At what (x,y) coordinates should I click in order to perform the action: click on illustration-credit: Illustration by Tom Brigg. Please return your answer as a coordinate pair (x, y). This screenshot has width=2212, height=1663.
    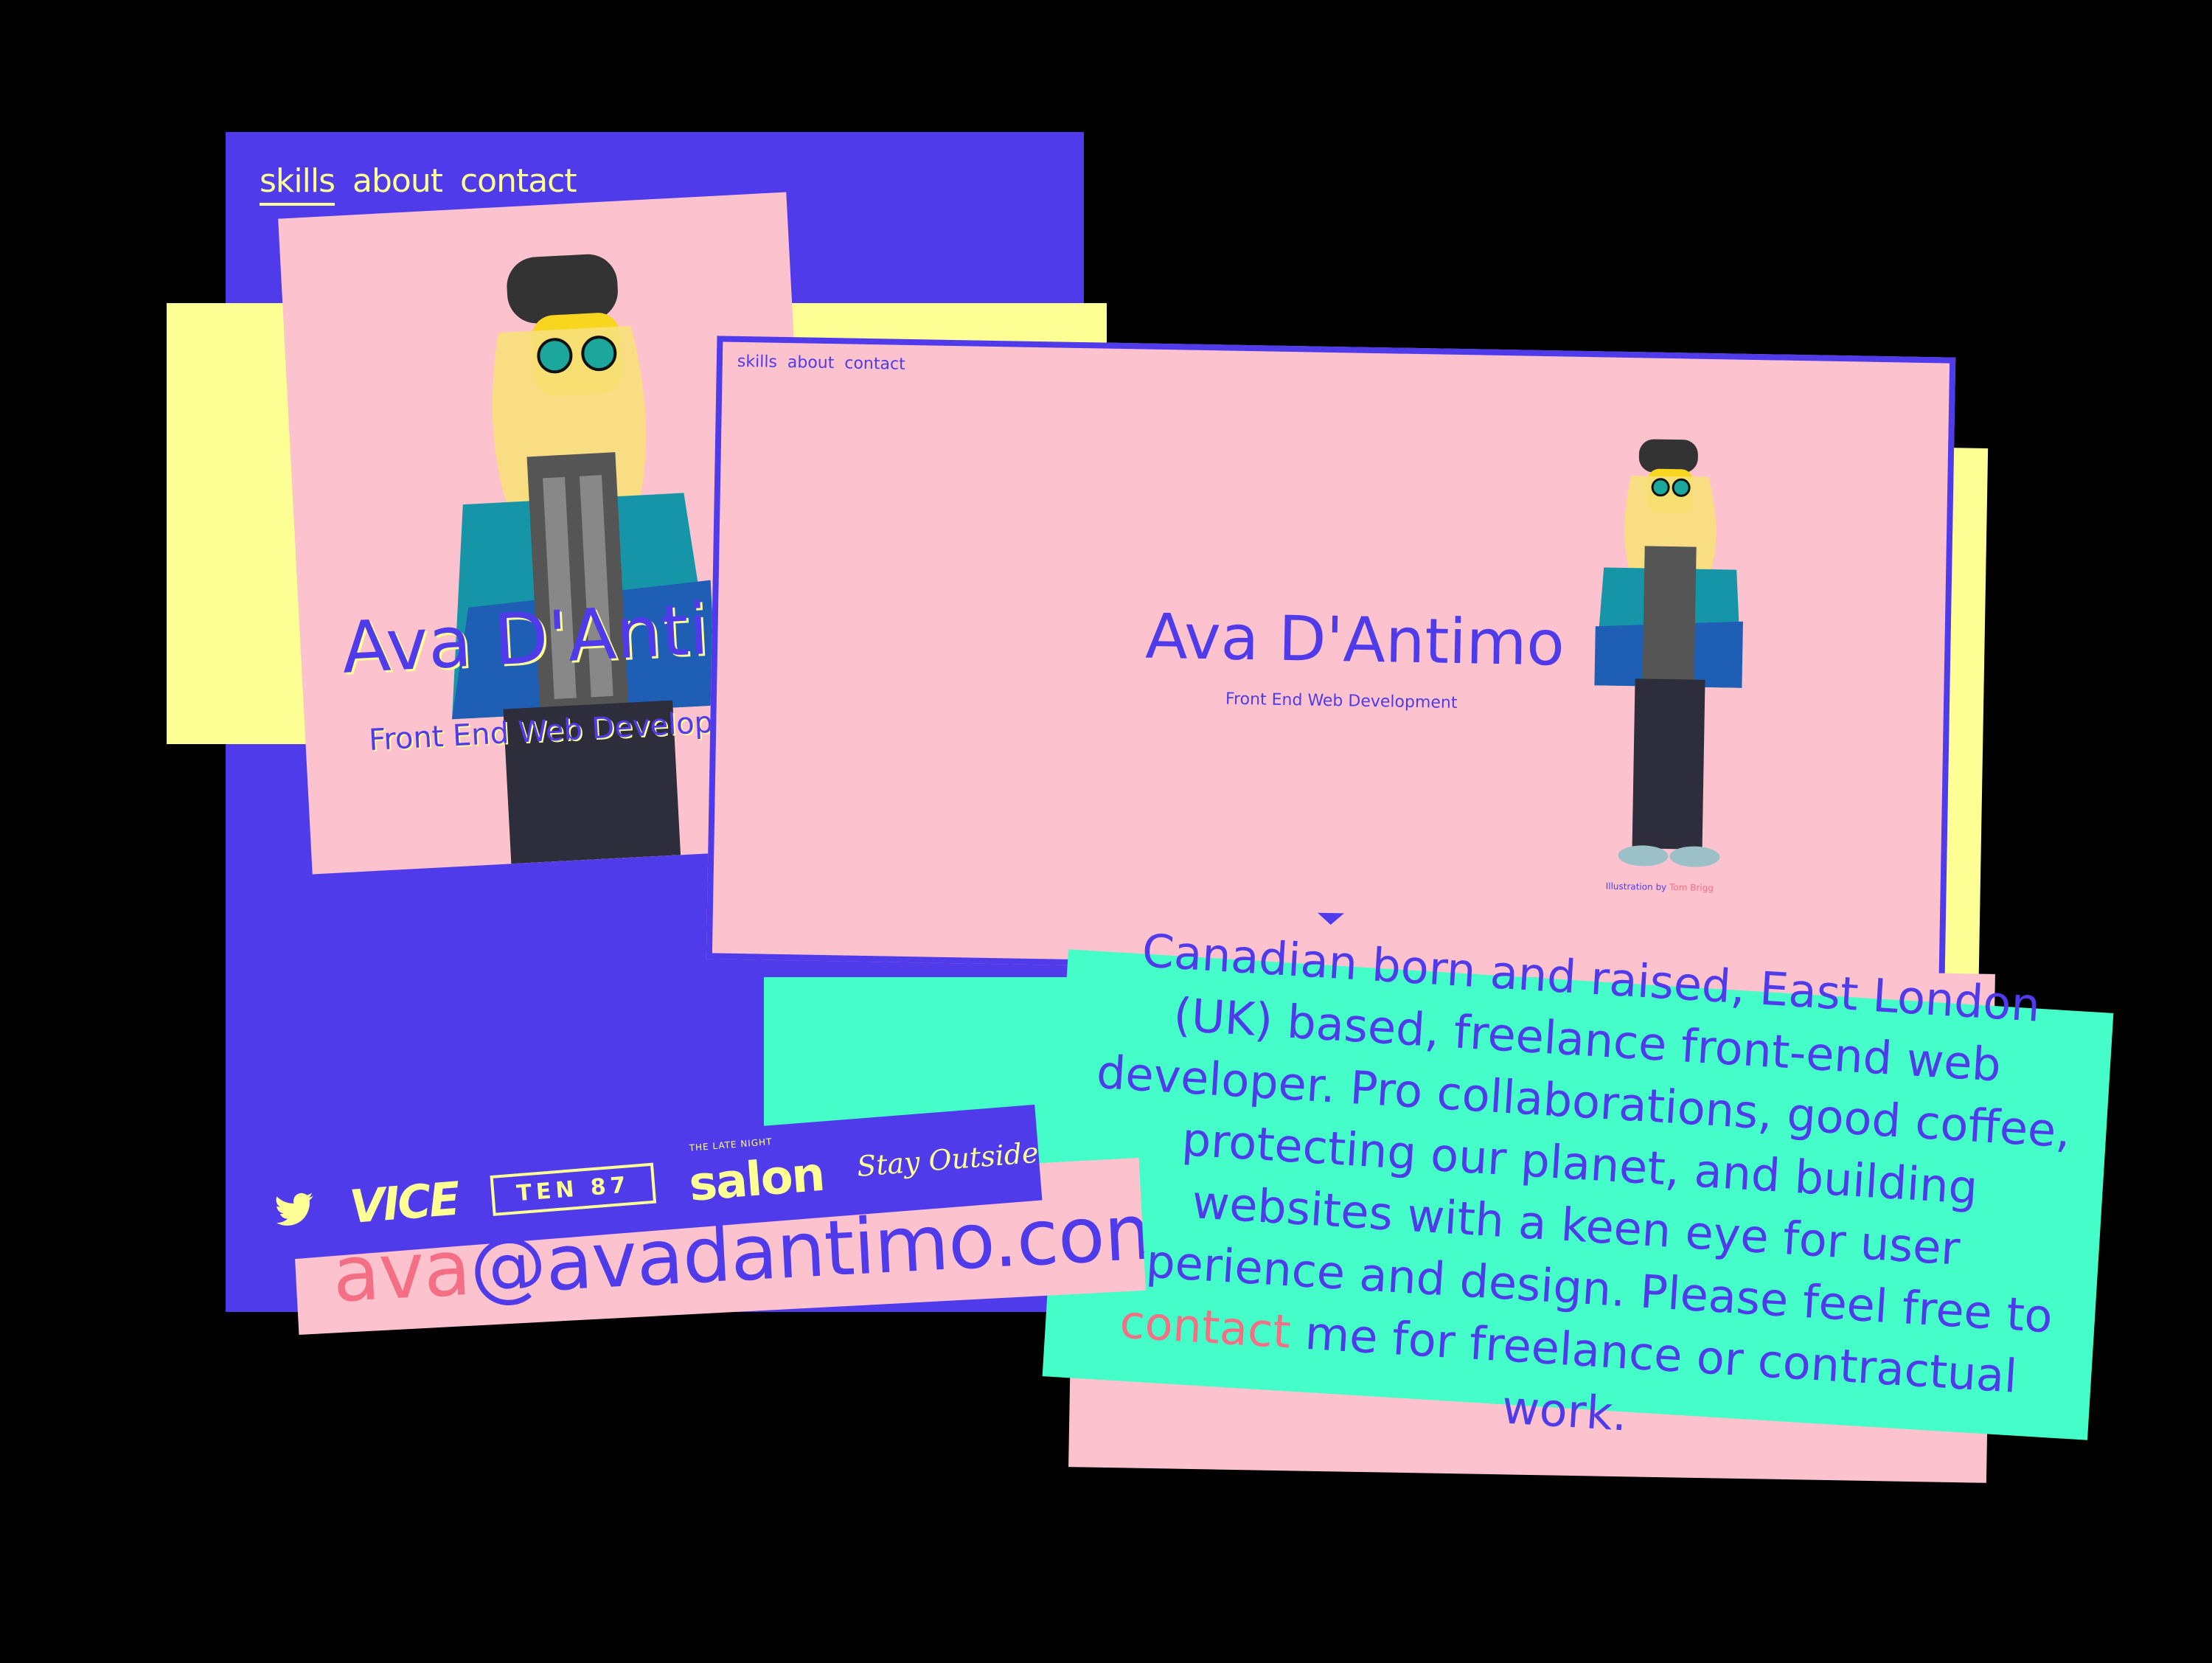
    Looking at the image, I should click on (1660, 887).